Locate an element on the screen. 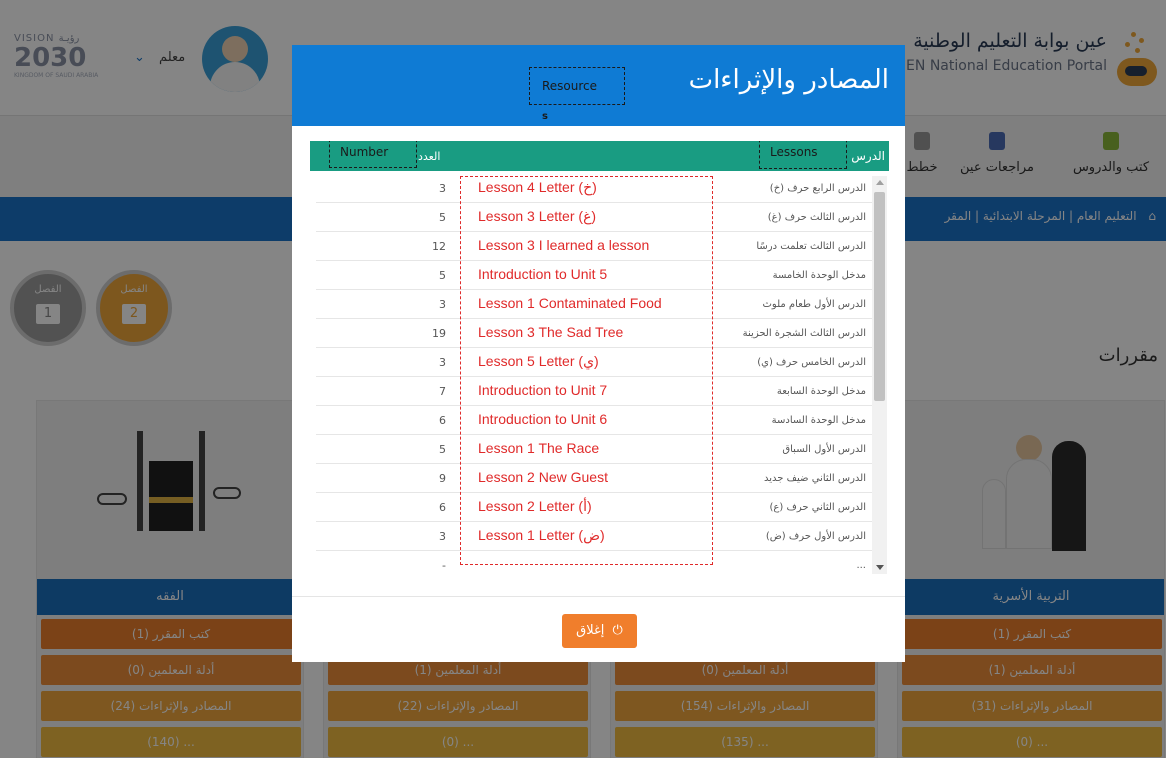 The height and width of the screenshot is (758, 1166). scroll-down-icon is located at coordinates (880, 567).